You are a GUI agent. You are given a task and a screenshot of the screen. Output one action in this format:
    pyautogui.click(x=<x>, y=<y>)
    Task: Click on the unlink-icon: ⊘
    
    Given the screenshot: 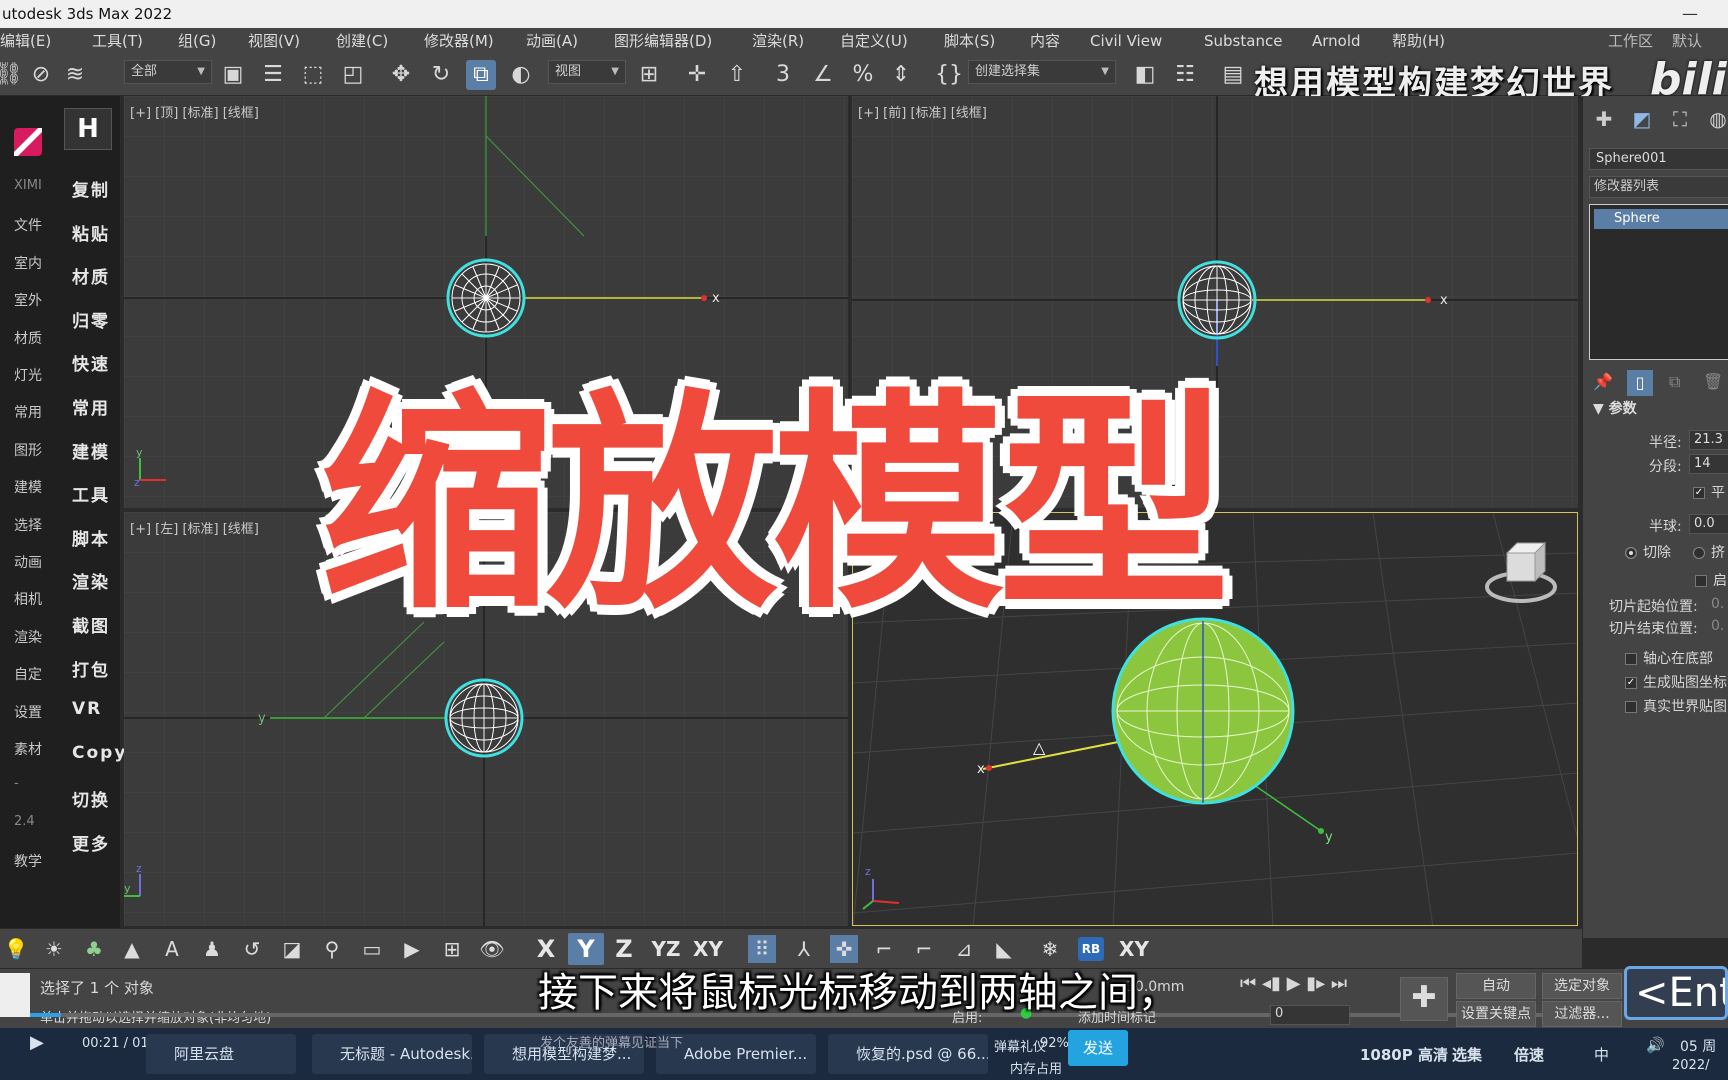 What is the action you would take?
    pyautogui.click(x=41, y=75)
    